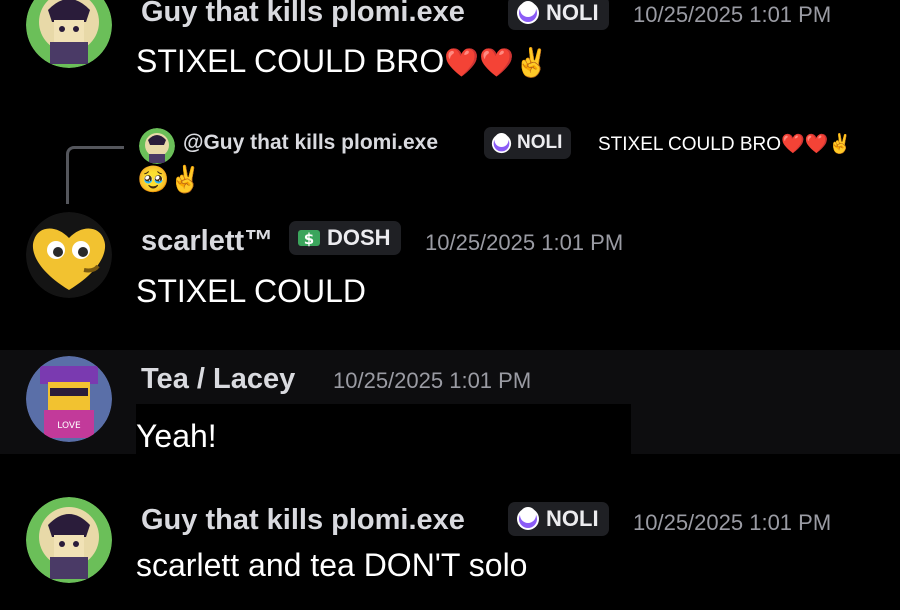  What do you see at coordinates (169, 179) in the screenshot?
I see `reply-emoji: 🥹✌️` at bounding box center [169, 179].